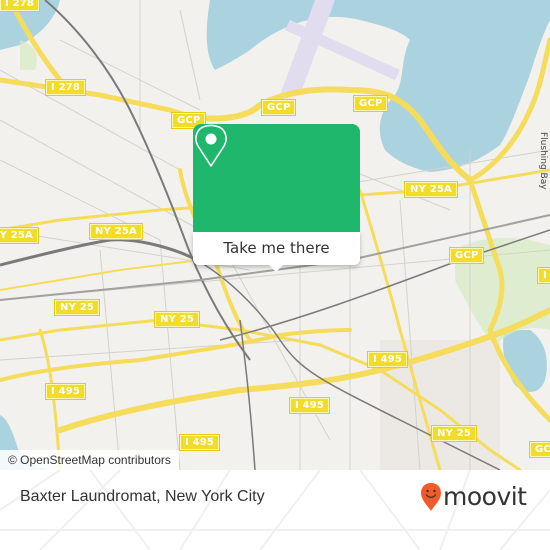  What do you see at coordinates (485, 496) in the screenshot?
I see `brand-name: moovit` at bounding box center [485, 496].